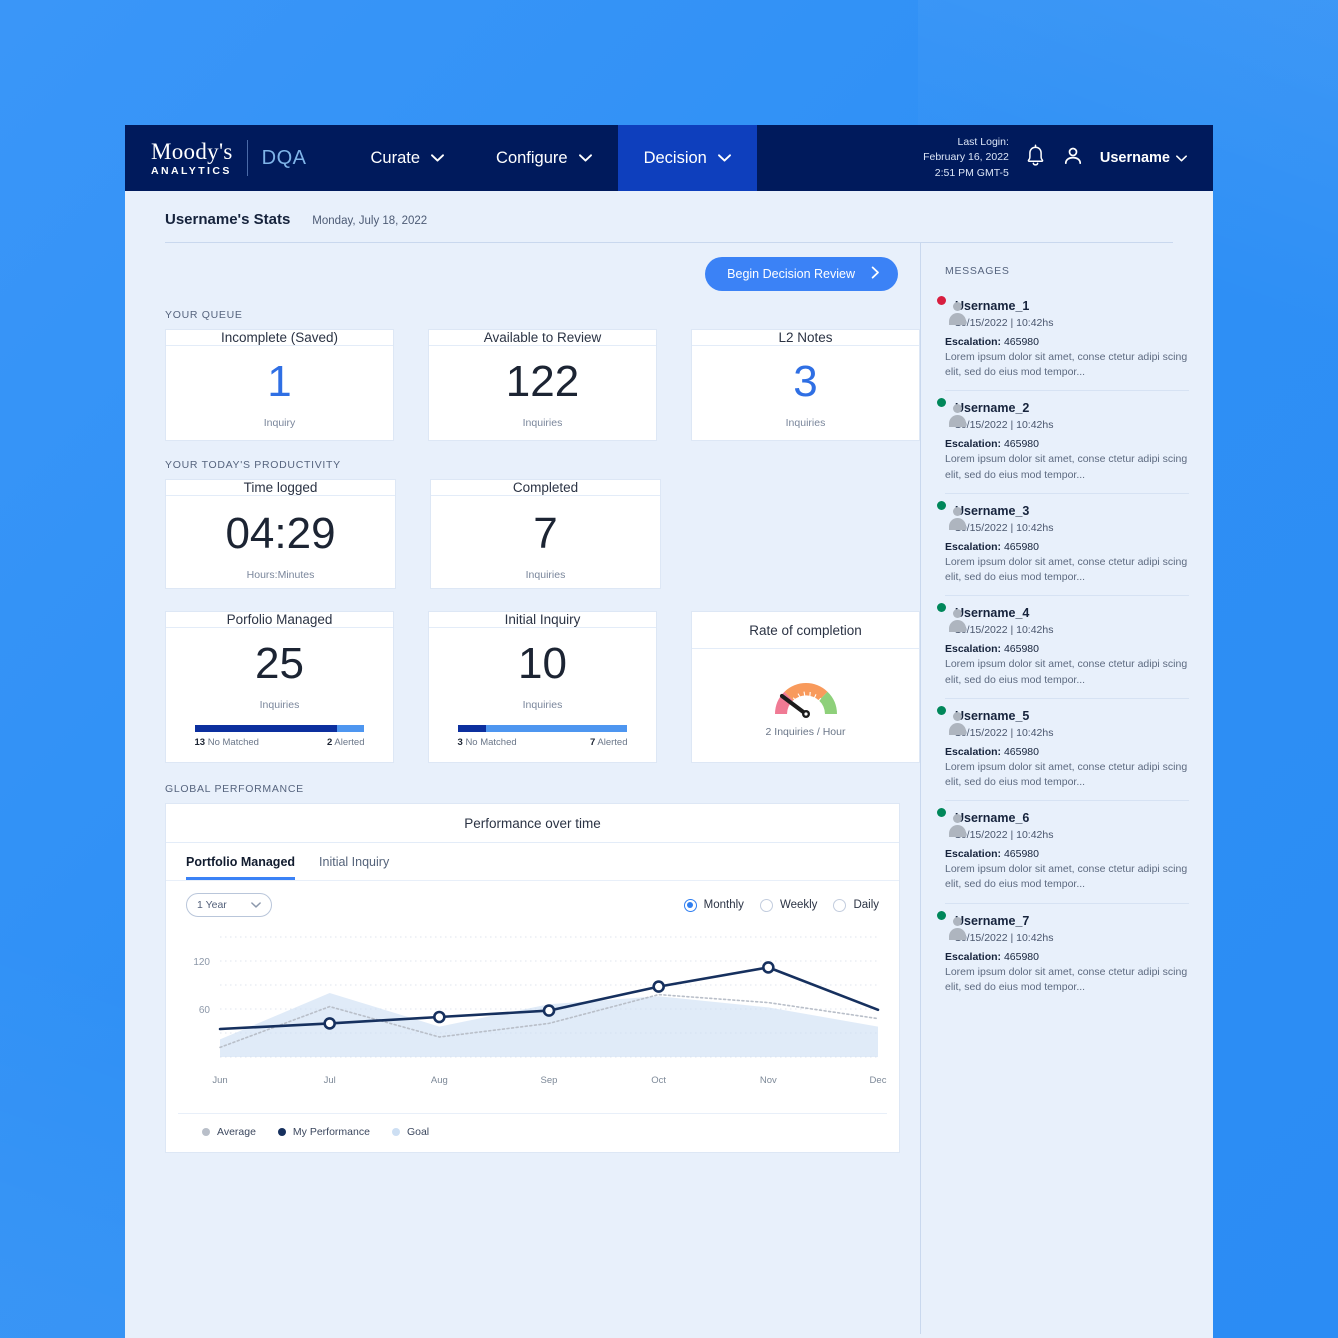  I want to click on legend-item-my-performance: My Performance, so click(323, 1132).